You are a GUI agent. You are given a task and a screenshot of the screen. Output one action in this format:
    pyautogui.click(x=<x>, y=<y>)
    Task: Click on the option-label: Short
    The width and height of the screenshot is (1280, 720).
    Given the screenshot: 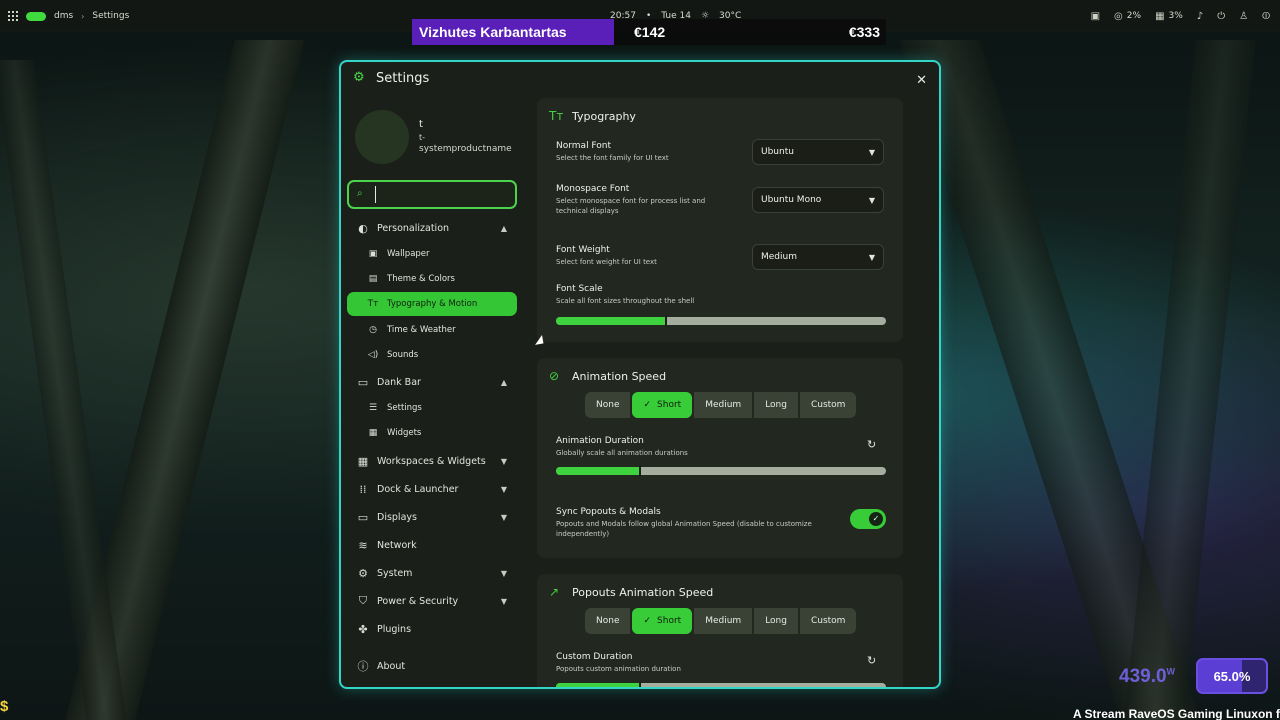 What is the action you would take?
    pyautogui.click(x=669, y=621)
    